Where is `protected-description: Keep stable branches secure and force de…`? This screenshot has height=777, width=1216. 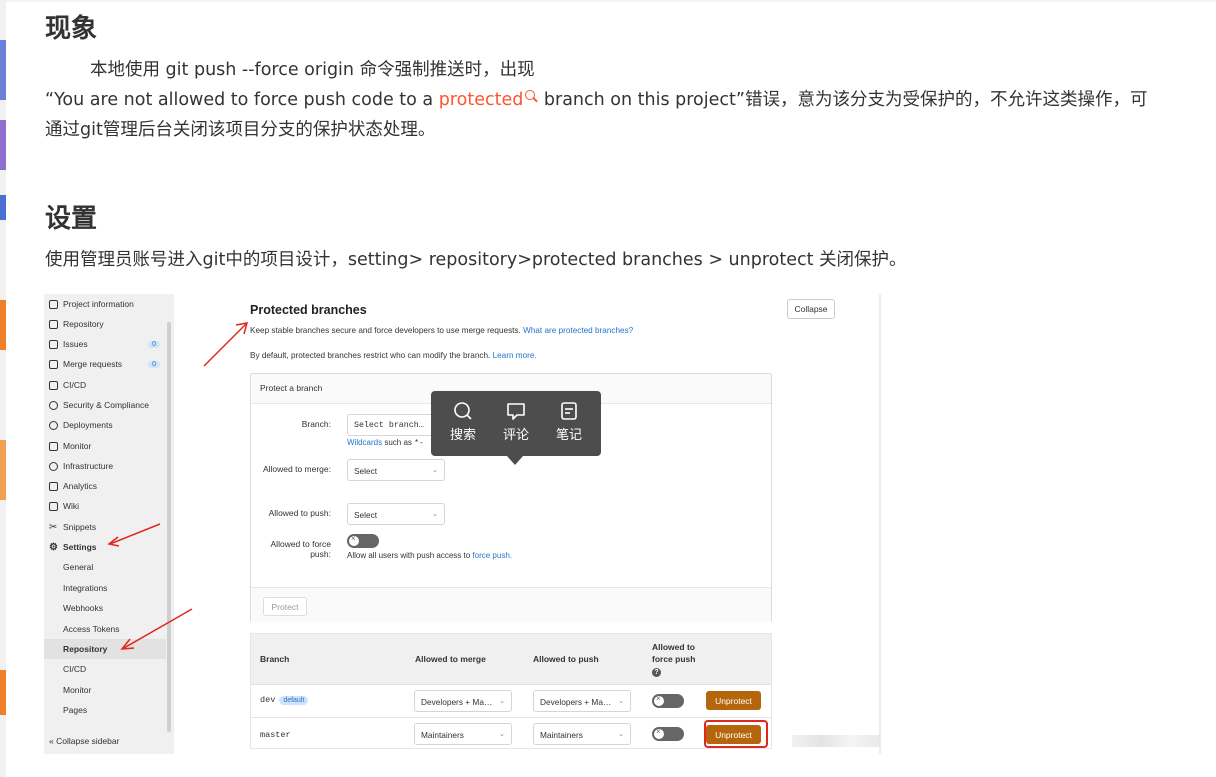
protected-description: Keep stable branches secure and force de… is located at coordinates (441, 330).